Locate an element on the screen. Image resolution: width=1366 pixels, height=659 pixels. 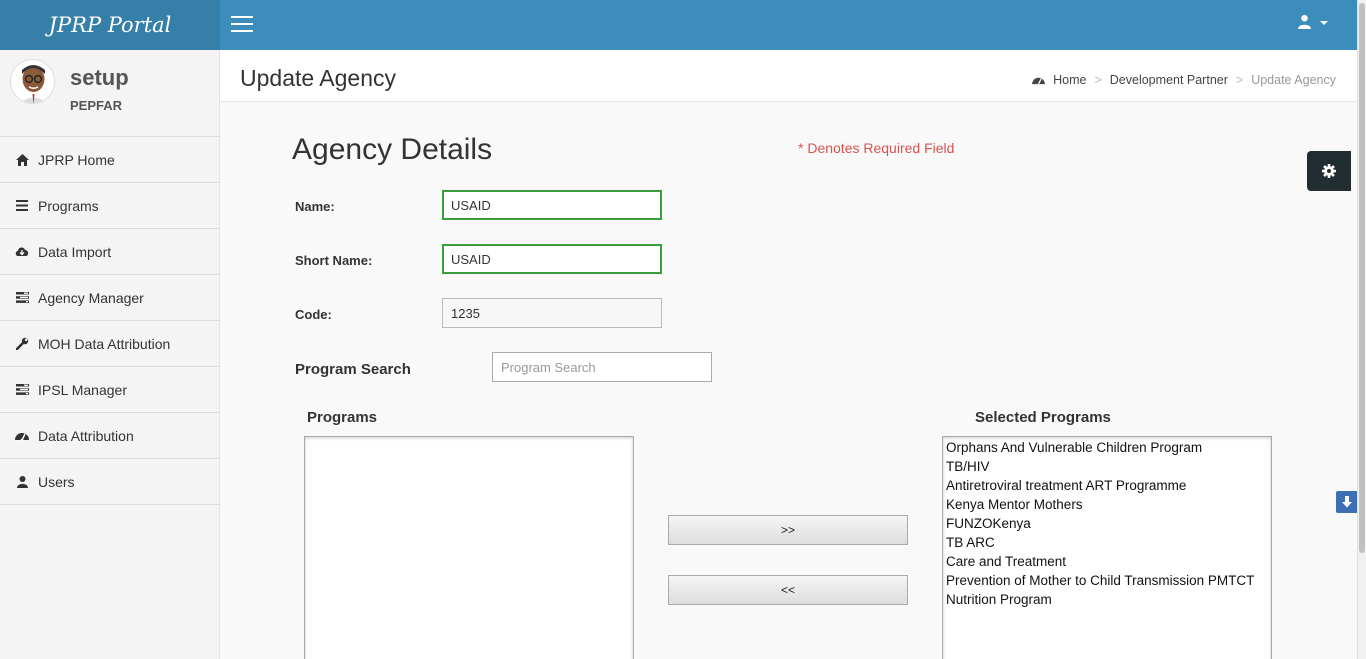
sidebar-item-programs: Programs is located at coordinates (109, 206).